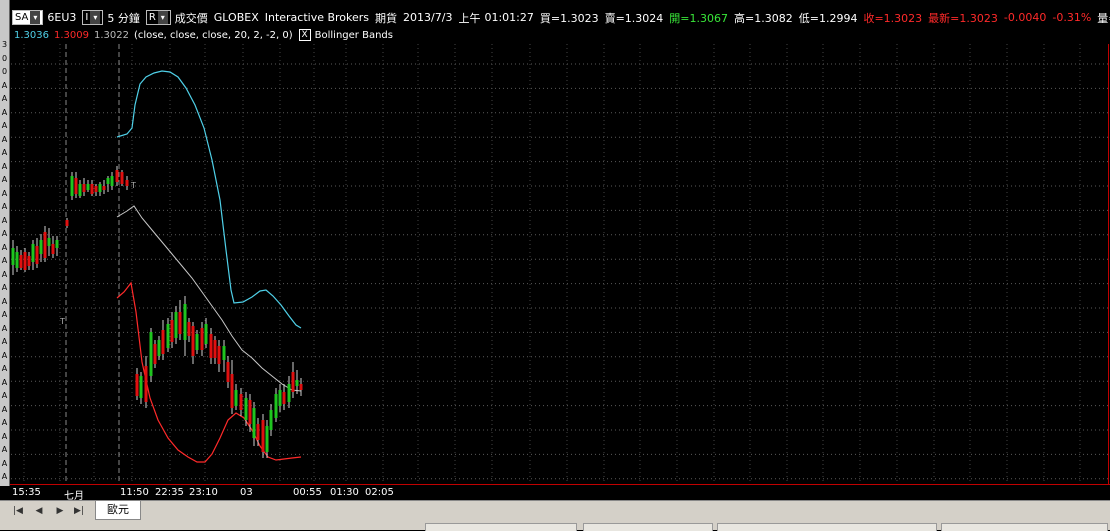  Describe the element at coordinates (317, 17) in the screenshot. I see `broker: Interactive Brokers` at that location.